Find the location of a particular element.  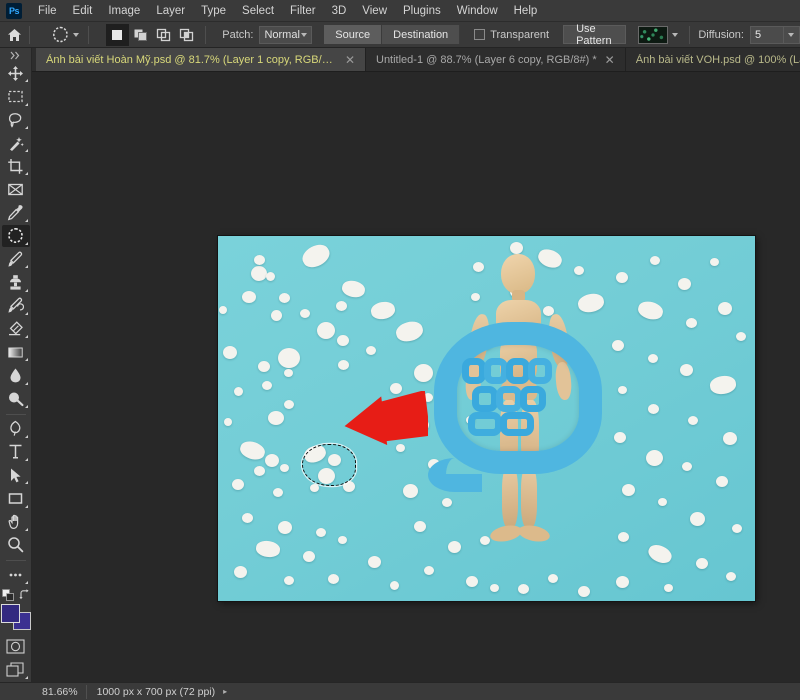

quick-mask-button is located at coordinates (16, 647).